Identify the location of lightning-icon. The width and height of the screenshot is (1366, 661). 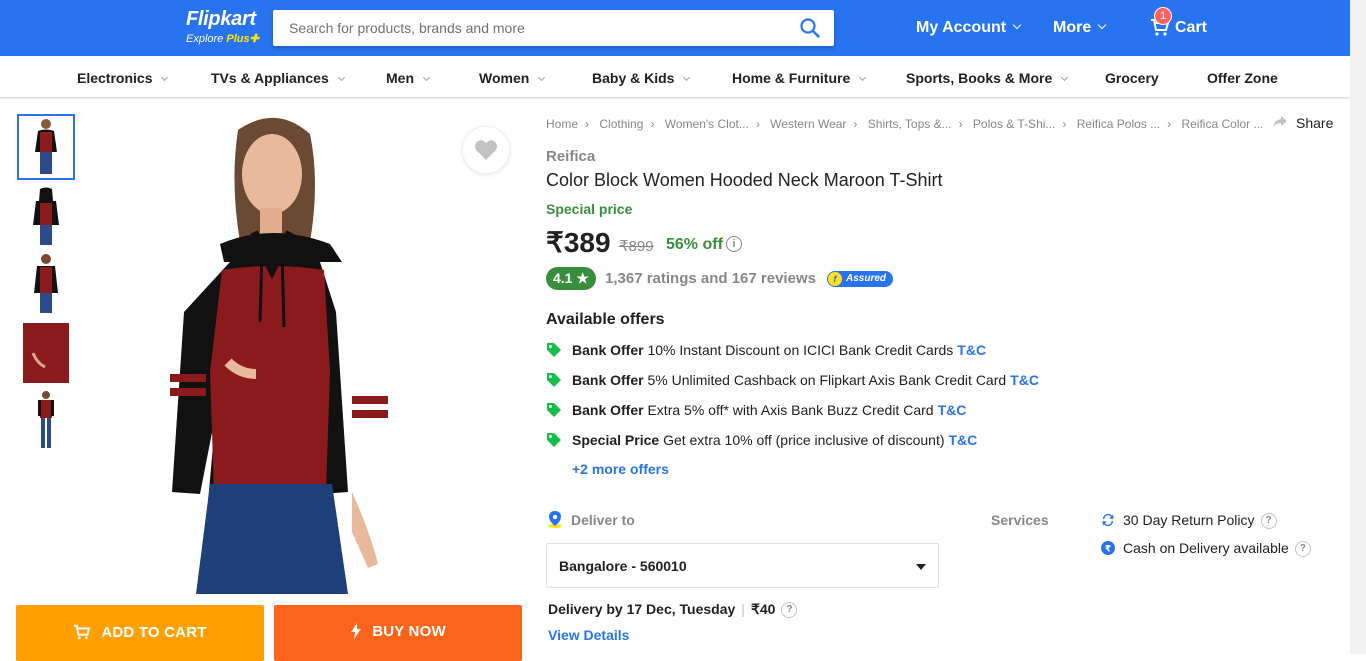
(356, 631).